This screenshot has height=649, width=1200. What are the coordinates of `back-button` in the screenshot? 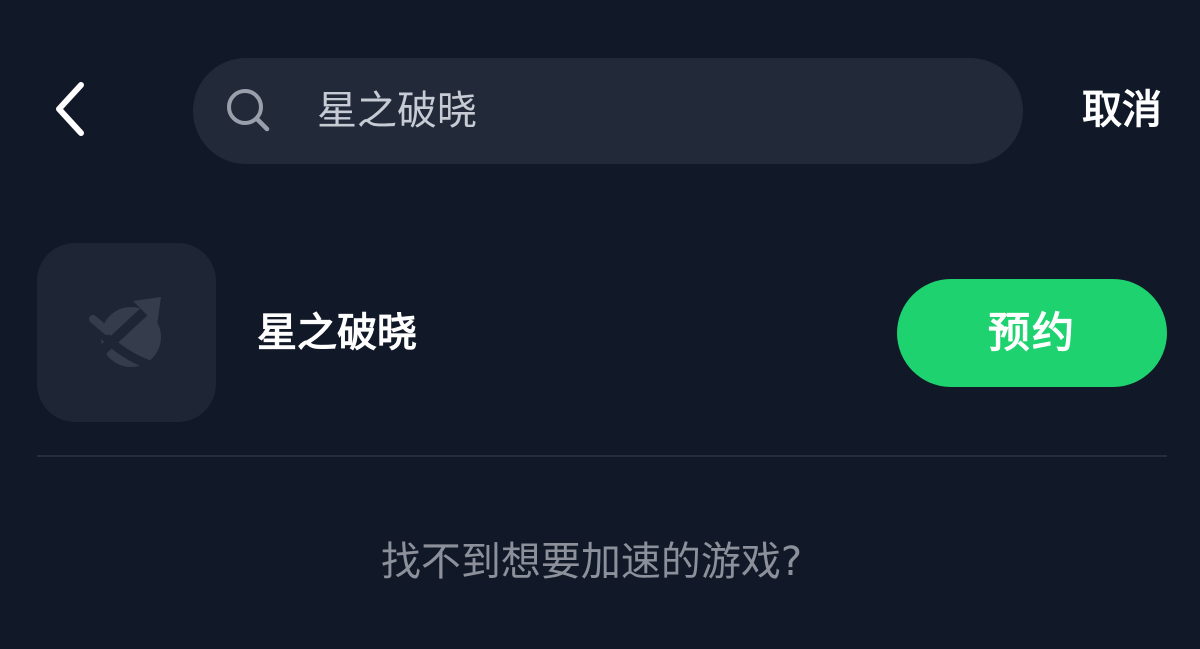 It's located at (71, 109).